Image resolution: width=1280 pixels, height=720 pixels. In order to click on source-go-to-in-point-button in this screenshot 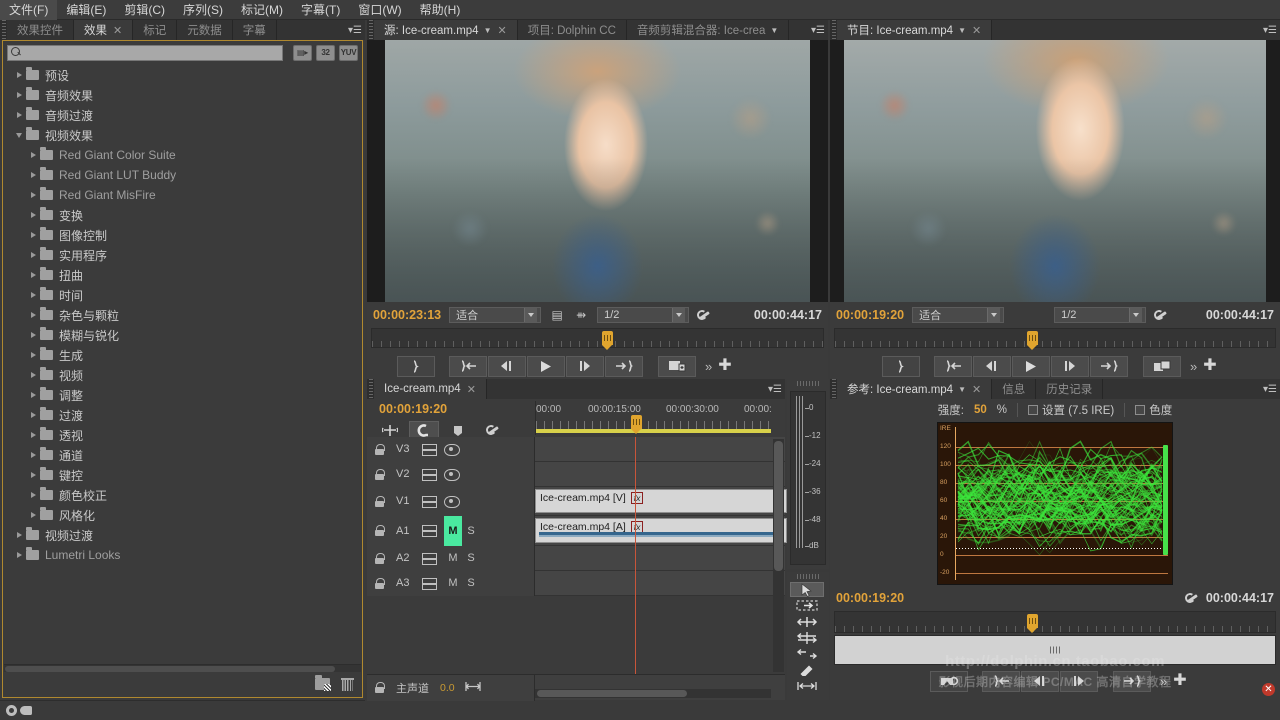, I will do `click(468, 366)`.